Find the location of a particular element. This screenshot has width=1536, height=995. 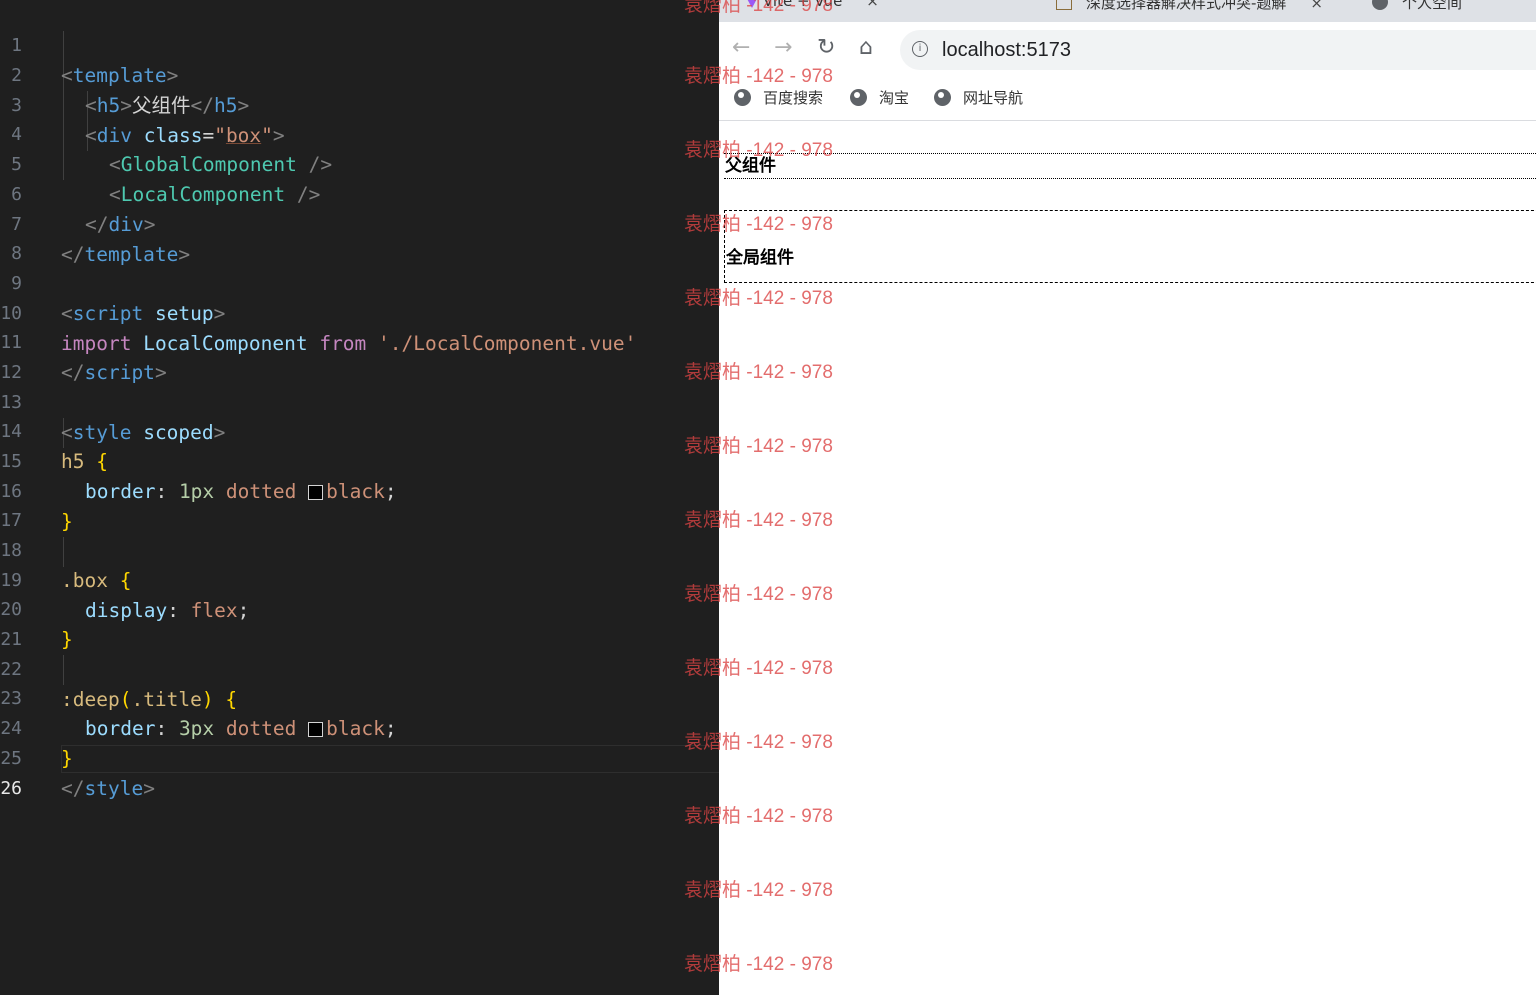

code-line: 1 <template> is located at coordinates (359, 44).